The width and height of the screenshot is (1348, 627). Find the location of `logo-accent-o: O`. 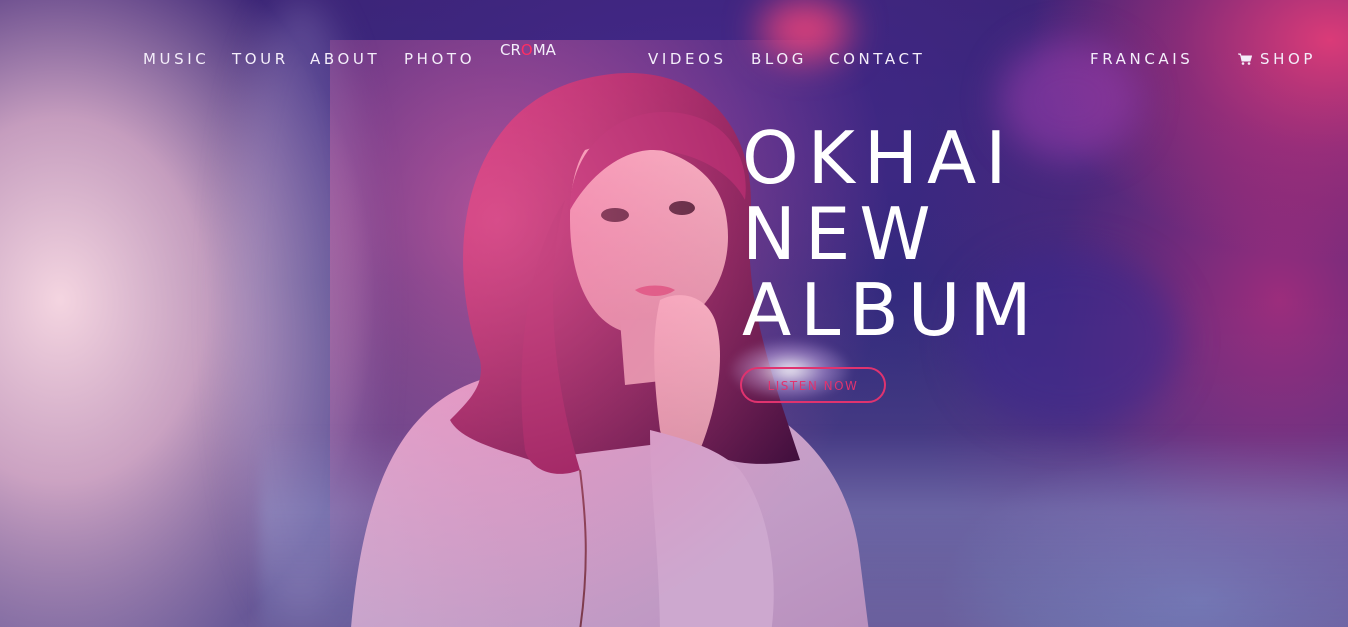

logo-accent-o: O is located at coordinates (526, 50).